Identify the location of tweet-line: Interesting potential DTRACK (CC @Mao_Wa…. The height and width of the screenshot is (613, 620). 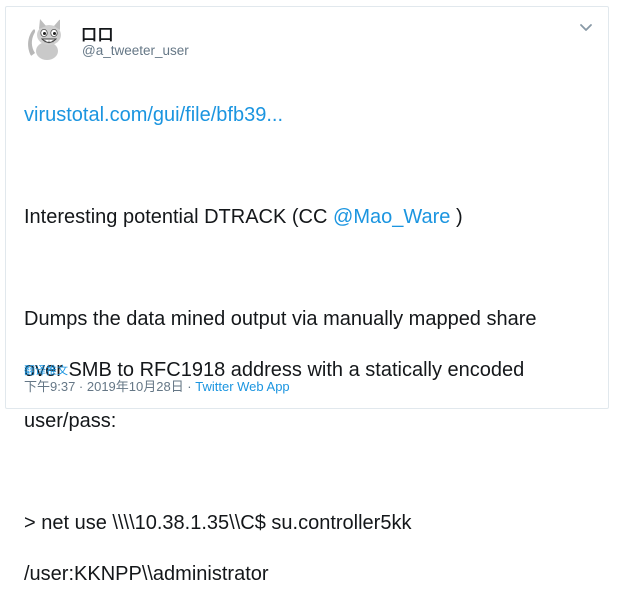
(309, 218).